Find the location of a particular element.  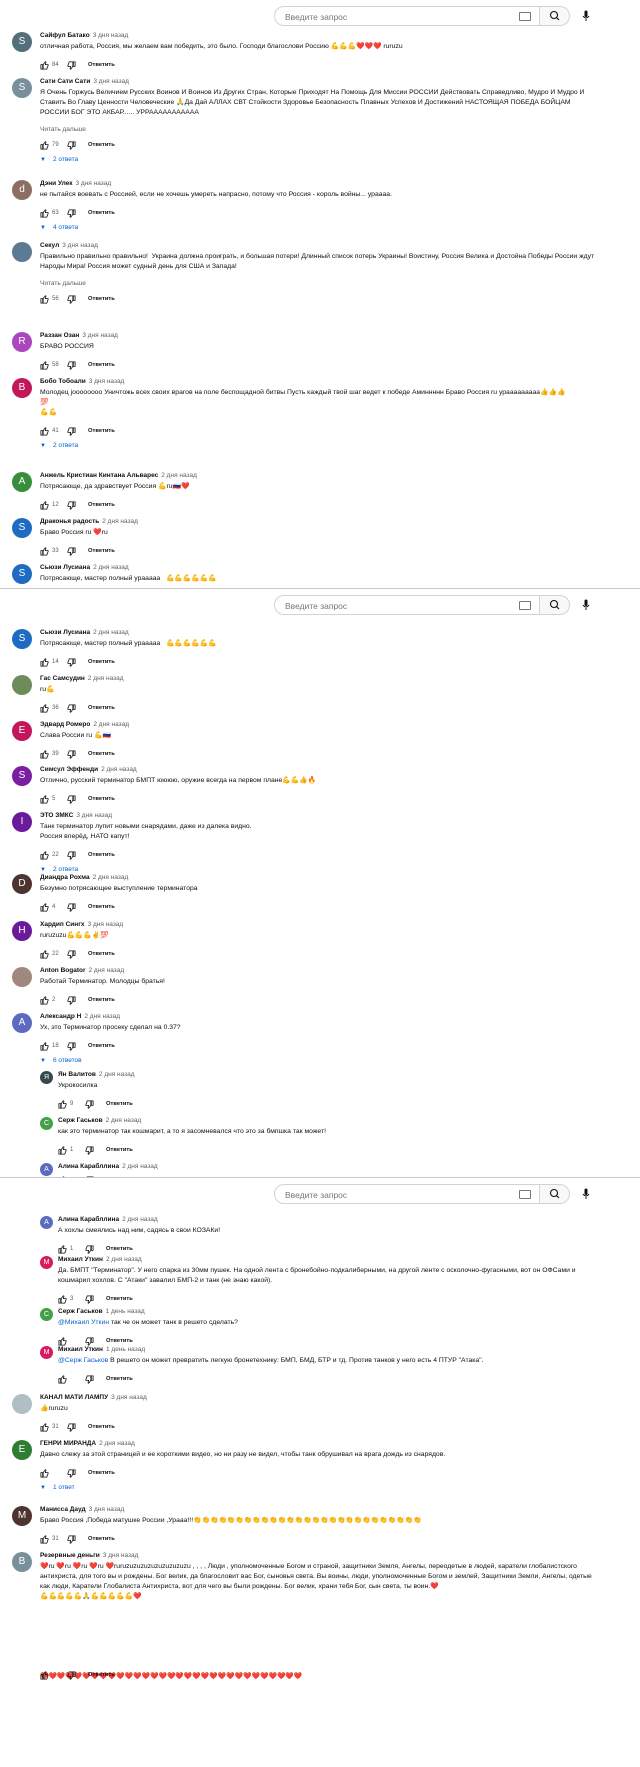

author-name: Ян Валитов is located at coordinates (77, 1074).